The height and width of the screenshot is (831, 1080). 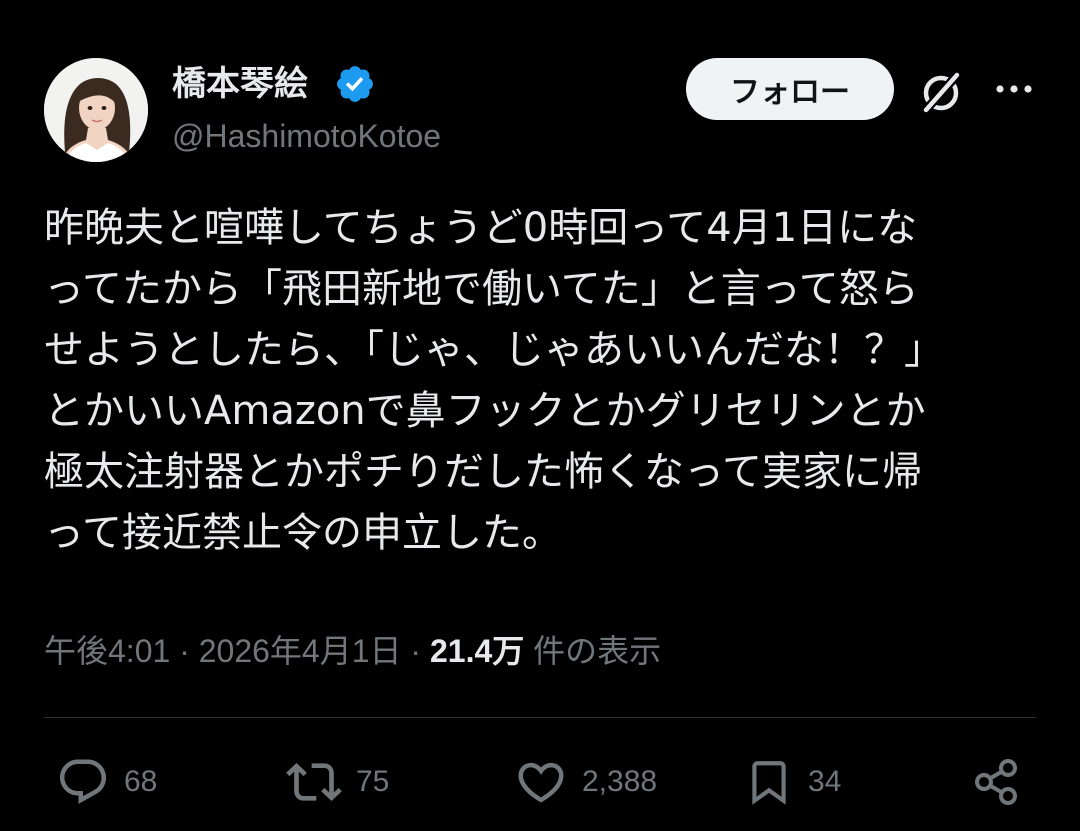 I want to click on share-icon, so click(x=996, y=782).